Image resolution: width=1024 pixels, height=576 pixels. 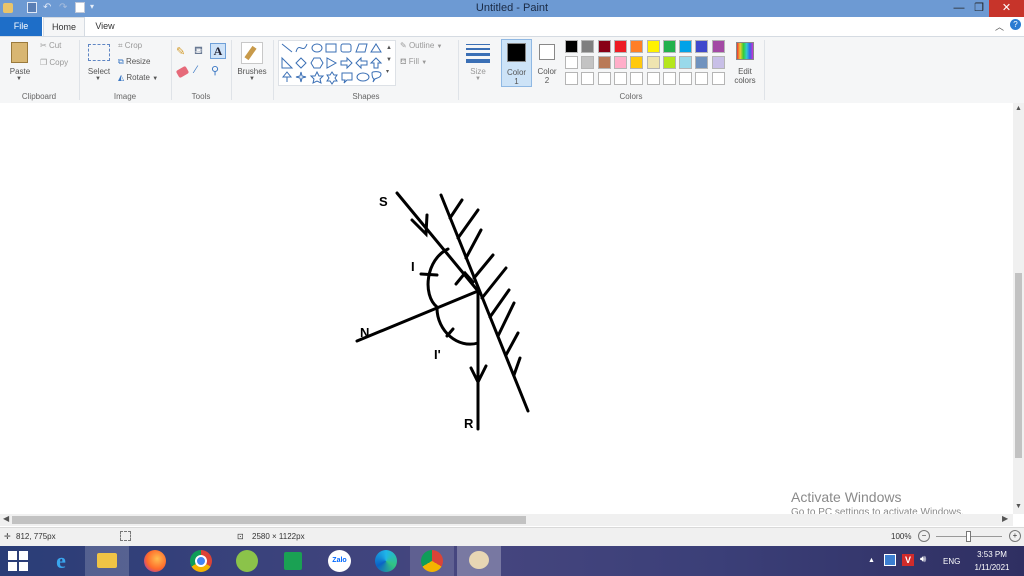 What do you see at coordinates (1018, 365) in the screenshot?
I see `vertical-scroll-thumb` at bounding box center [1018, 365].